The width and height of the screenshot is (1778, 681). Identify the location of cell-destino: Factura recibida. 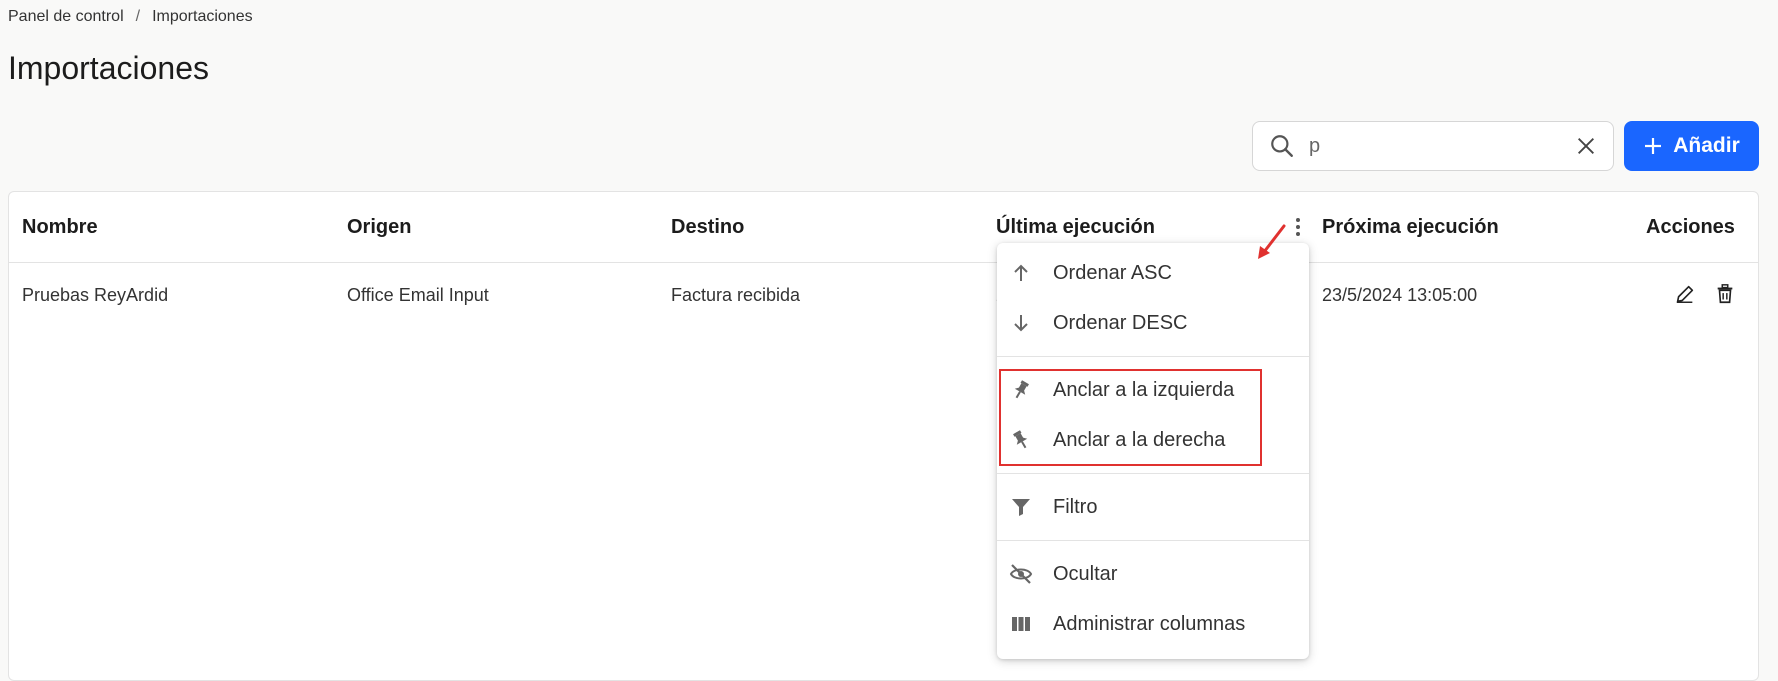
(736, 295).